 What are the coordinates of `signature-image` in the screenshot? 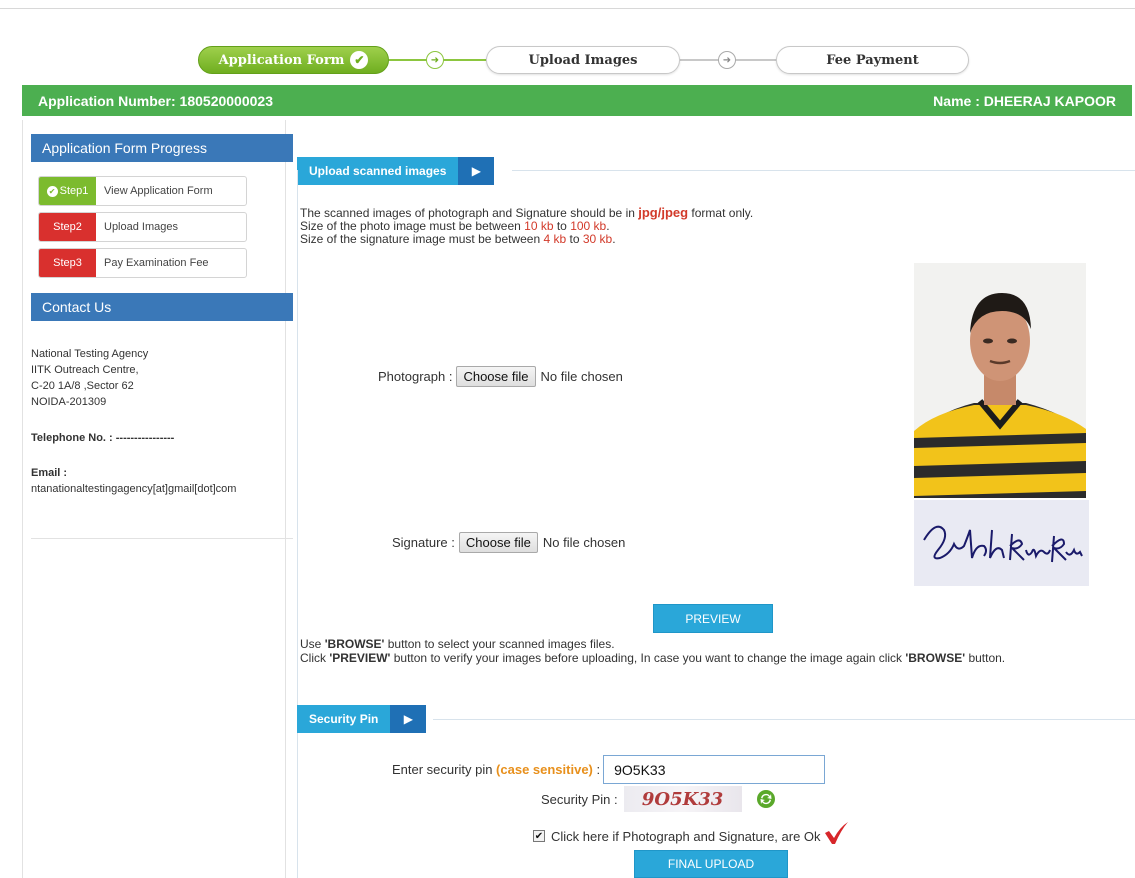 It's located at (1001, 543).